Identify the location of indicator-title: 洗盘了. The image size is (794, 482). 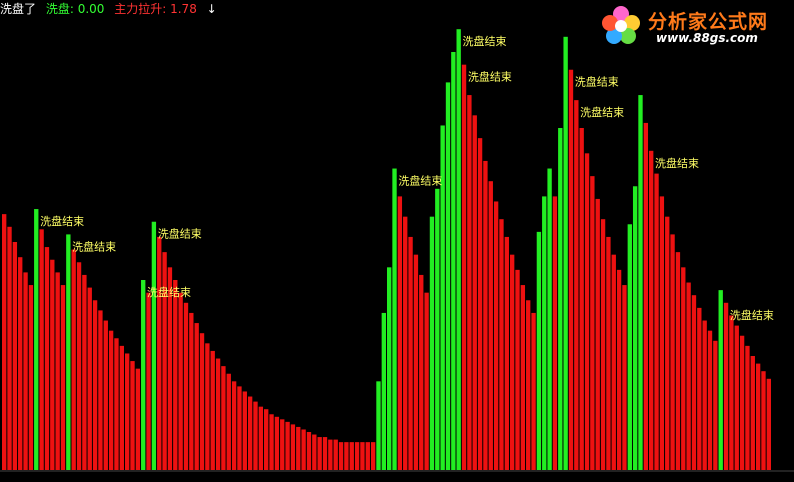
(18, 9).